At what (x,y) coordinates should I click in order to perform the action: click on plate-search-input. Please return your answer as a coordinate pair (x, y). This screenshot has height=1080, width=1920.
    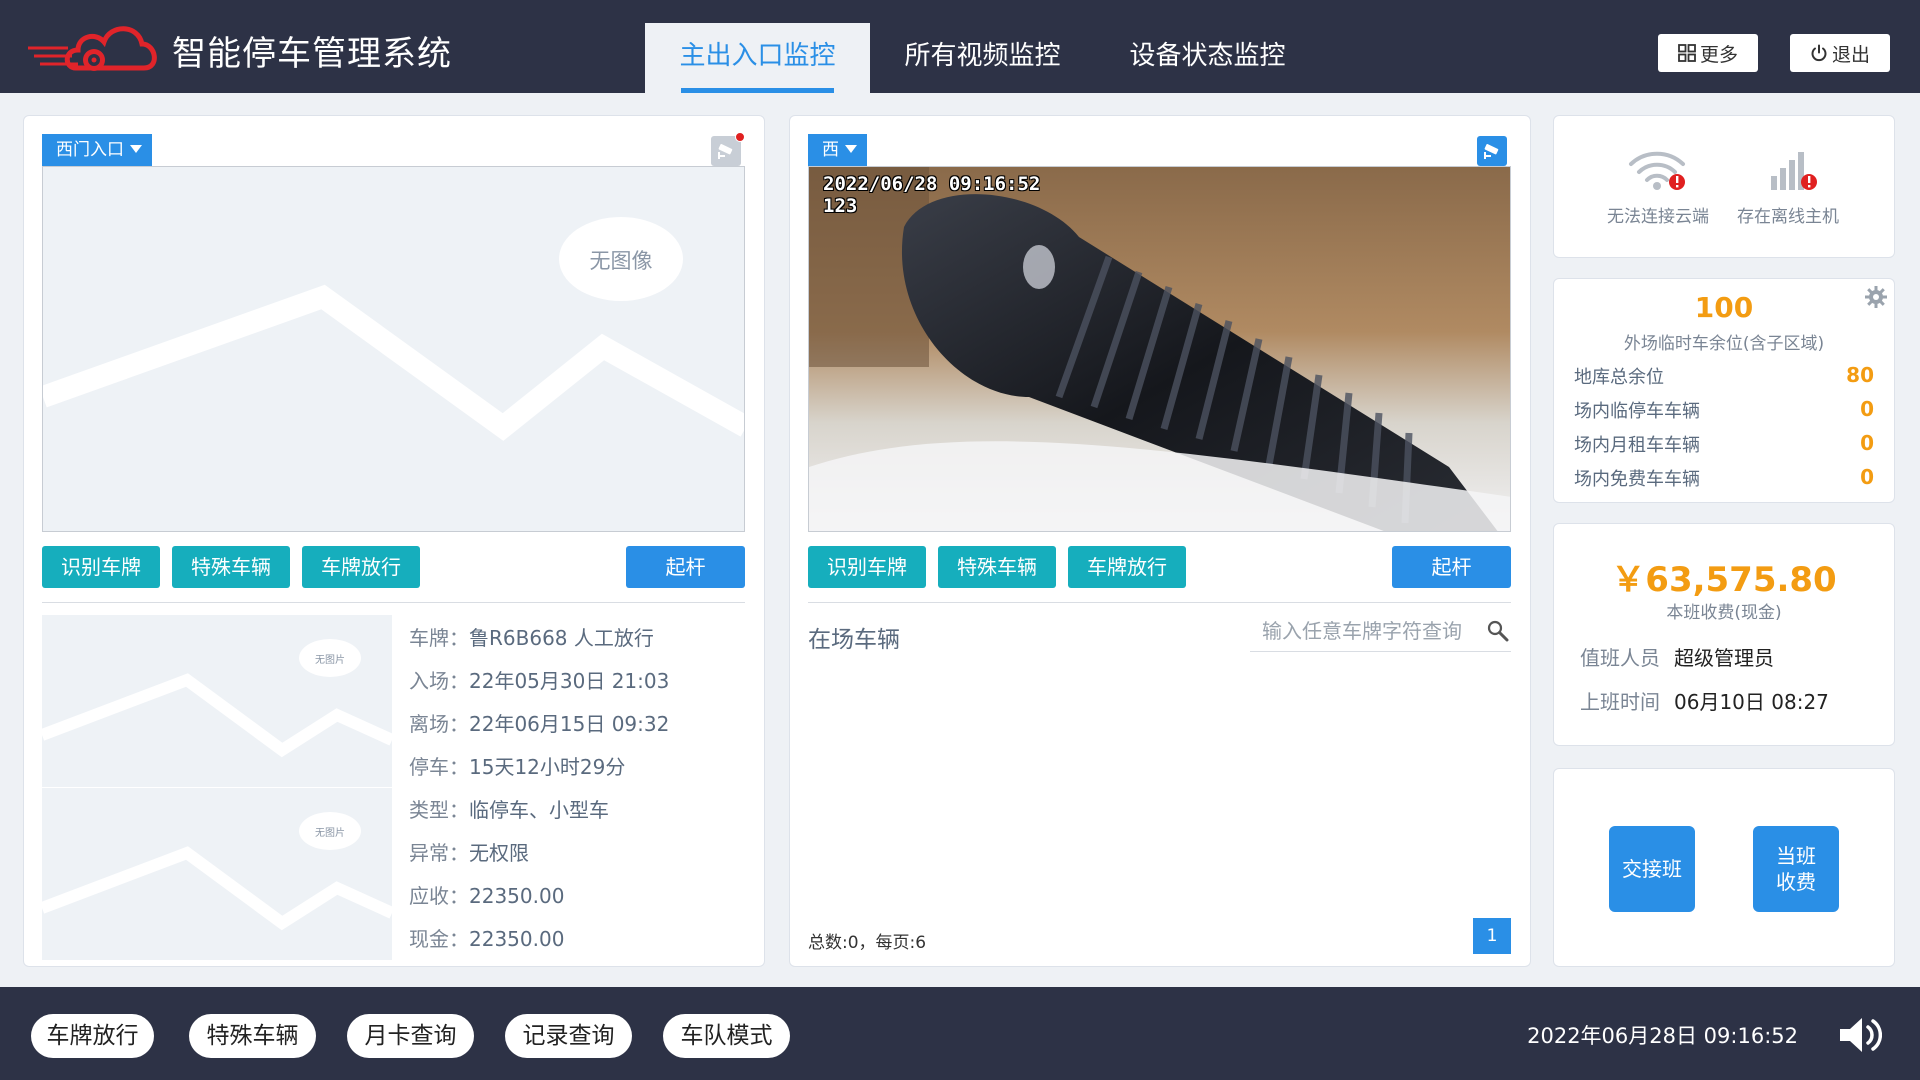
    Looking at the image, I should click on (1360, 631).